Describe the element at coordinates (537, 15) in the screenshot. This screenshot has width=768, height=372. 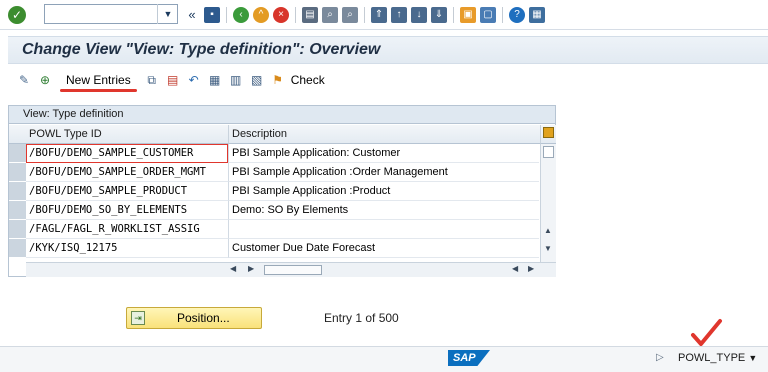
I see `layout-menu-icon: ▦` at that location.